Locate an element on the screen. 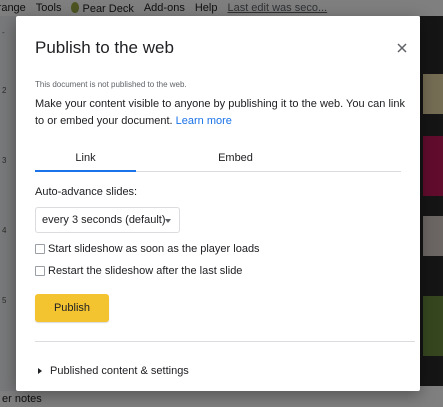 This screenshot has width=443, height=407. tab-bar: Link Embed is located at coordinates (218, 160).